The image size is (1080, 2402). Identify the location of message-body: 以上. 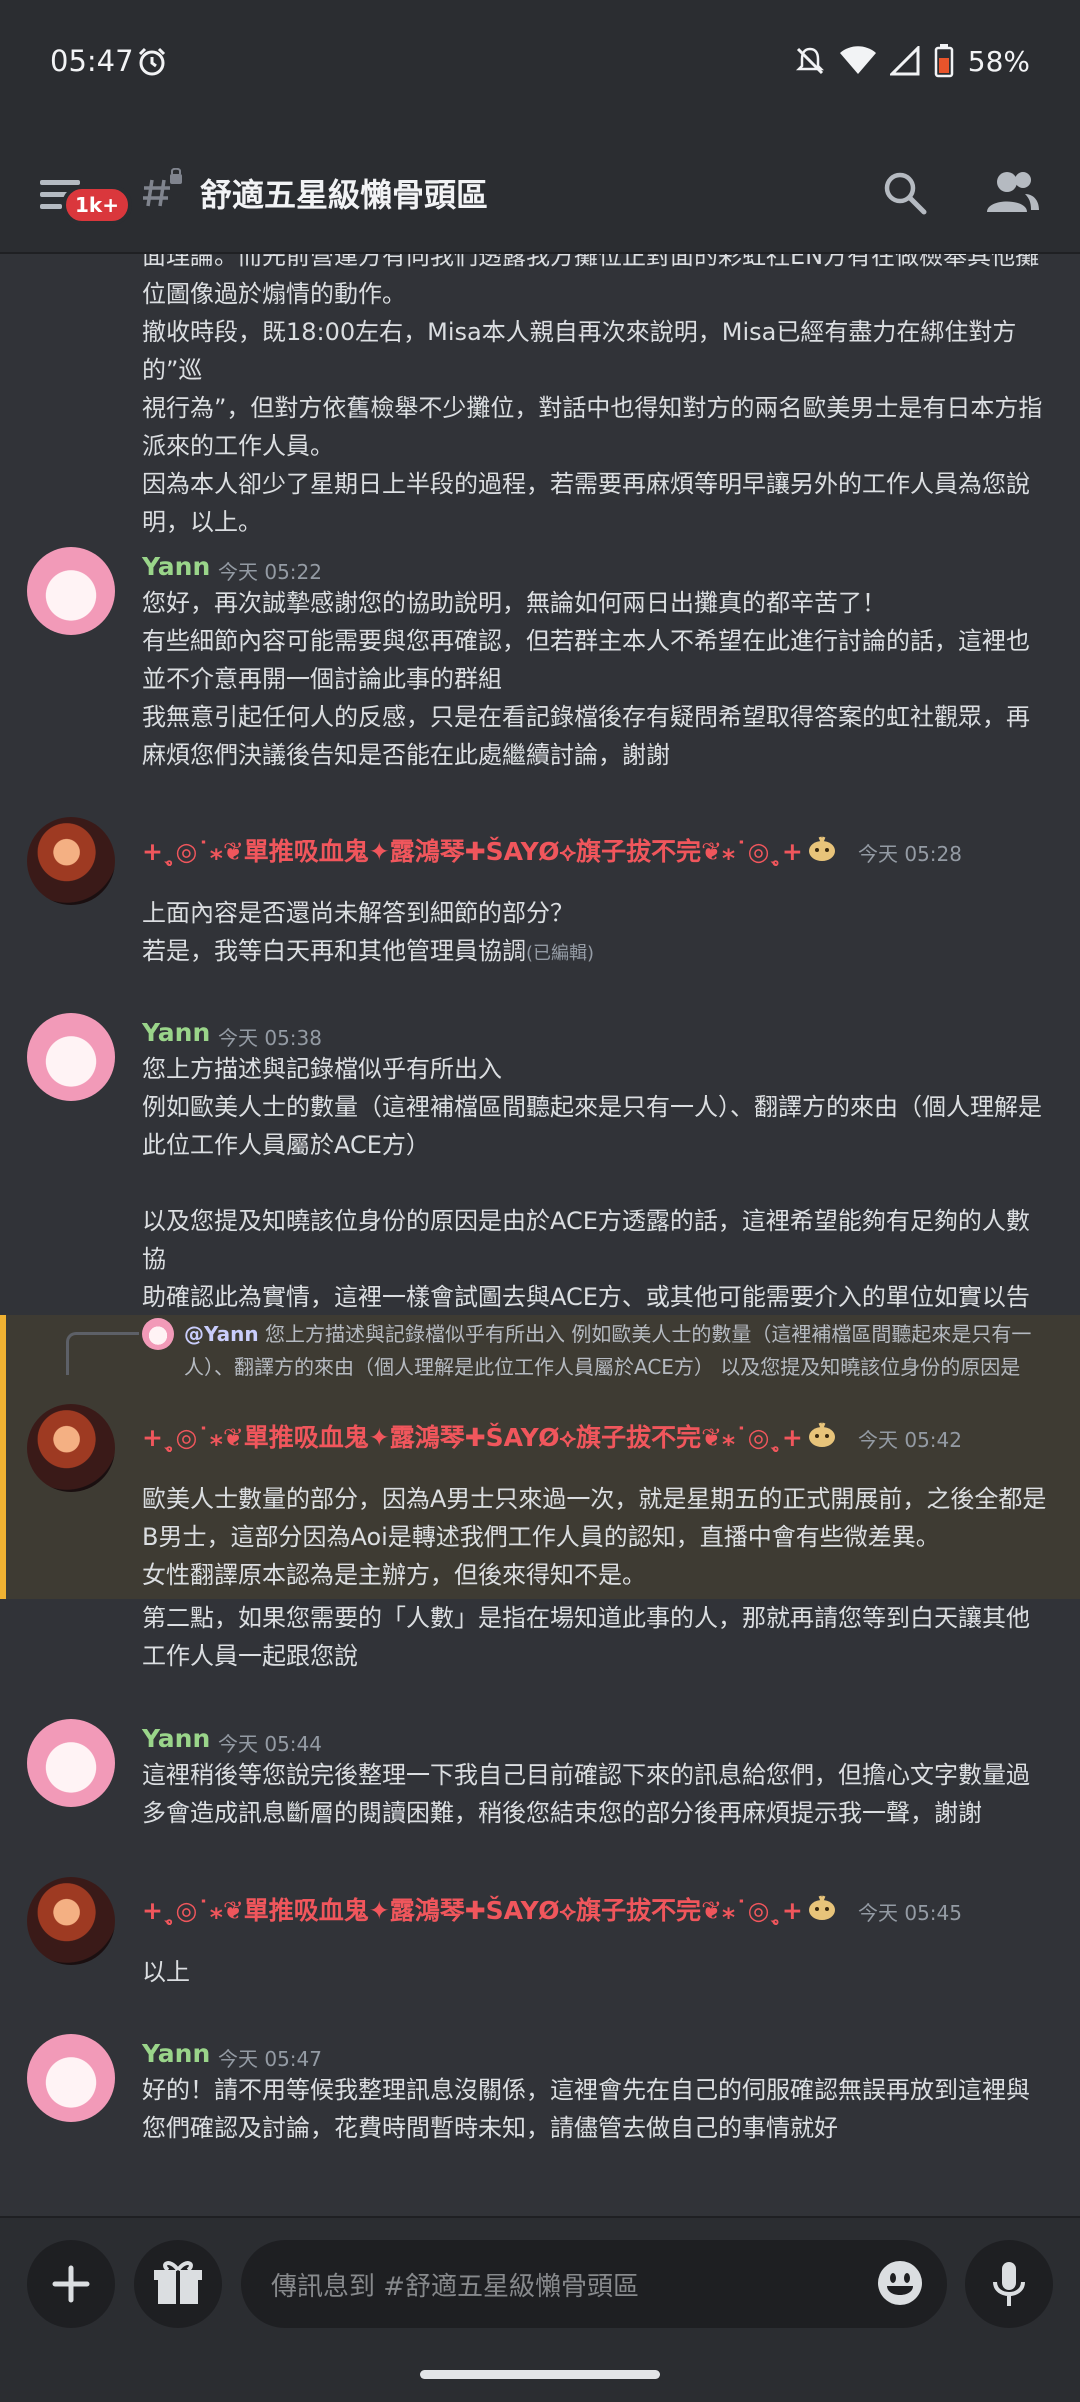
(166, 1972).